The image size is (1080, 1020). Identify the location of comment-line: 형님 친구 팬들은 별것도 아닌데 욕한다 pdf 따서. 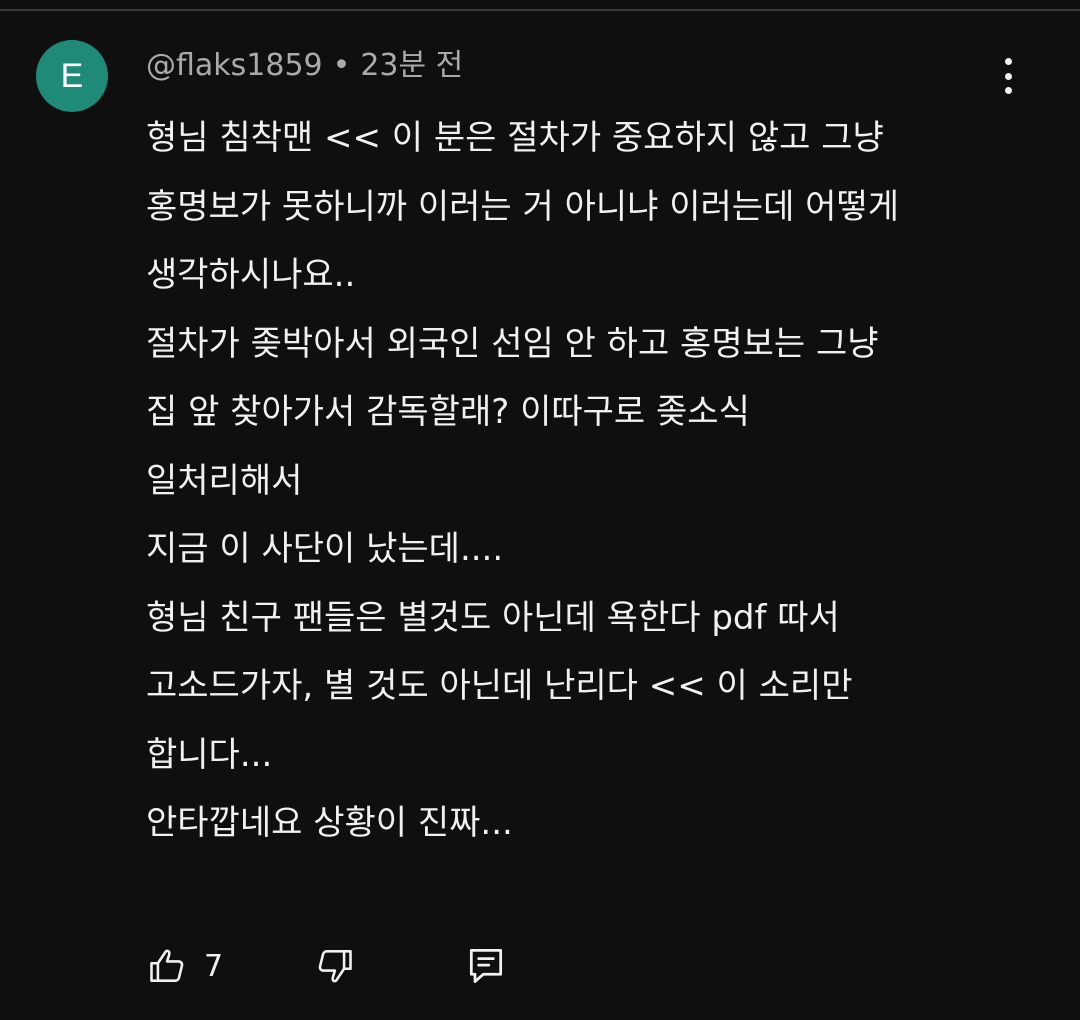
(493, 617).